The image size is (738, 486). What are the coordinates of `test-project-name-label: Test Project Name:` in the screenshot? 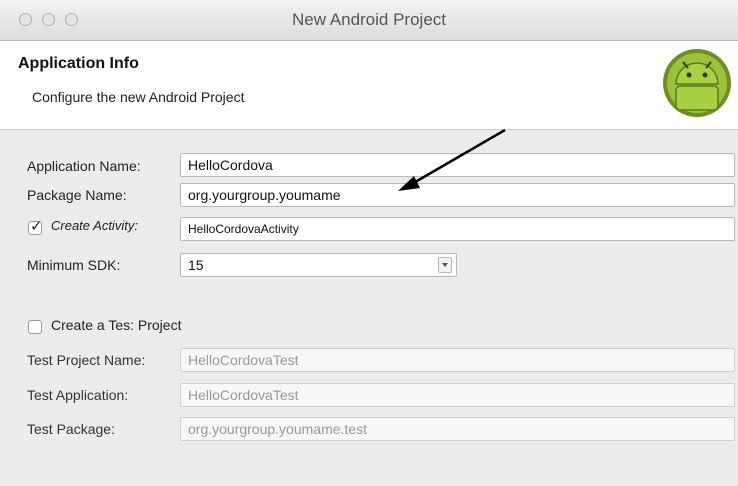 It's located at (86, 360).